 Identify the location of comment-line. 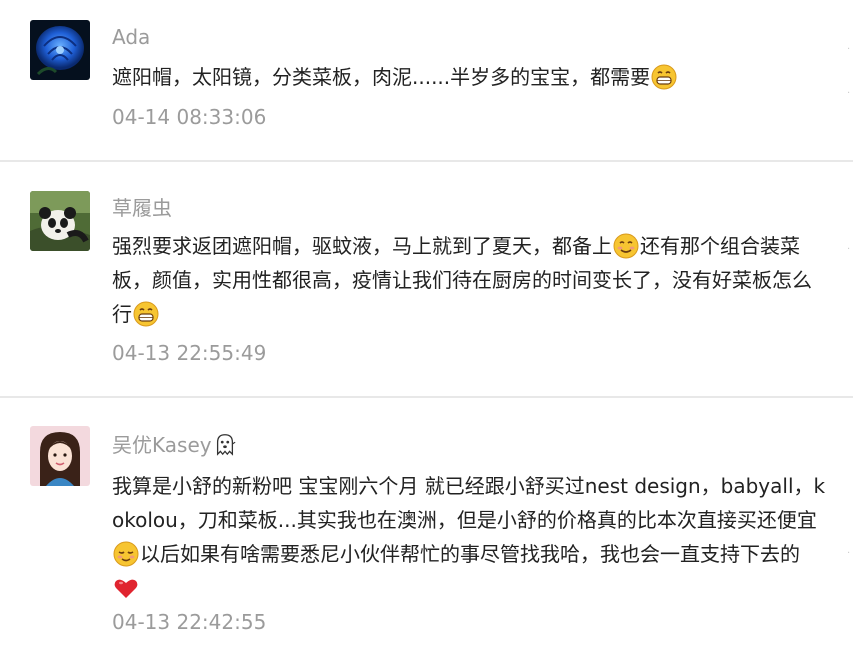
(482, 588).